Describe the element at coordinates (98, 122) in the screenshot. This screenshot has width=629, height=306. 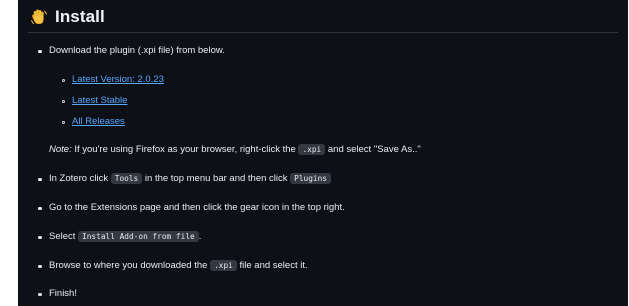
I see `all-releases-link: All Releases` at that location.